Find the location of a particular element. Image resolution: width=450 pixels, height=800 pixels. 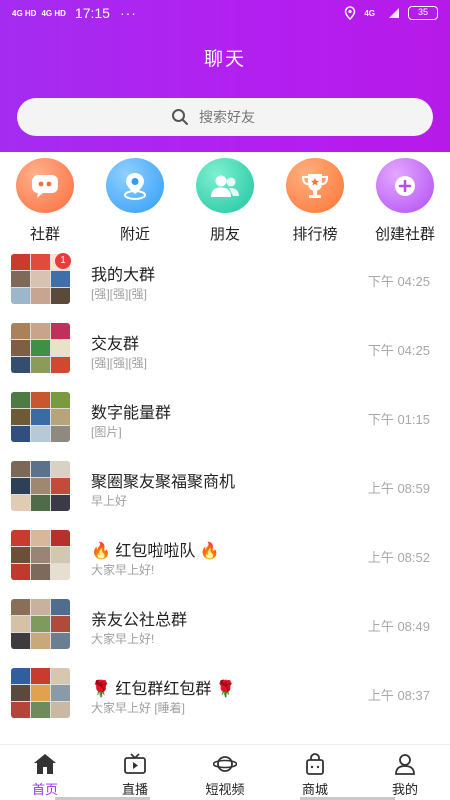

add-circle-icon is located at coordinates (405, 185).